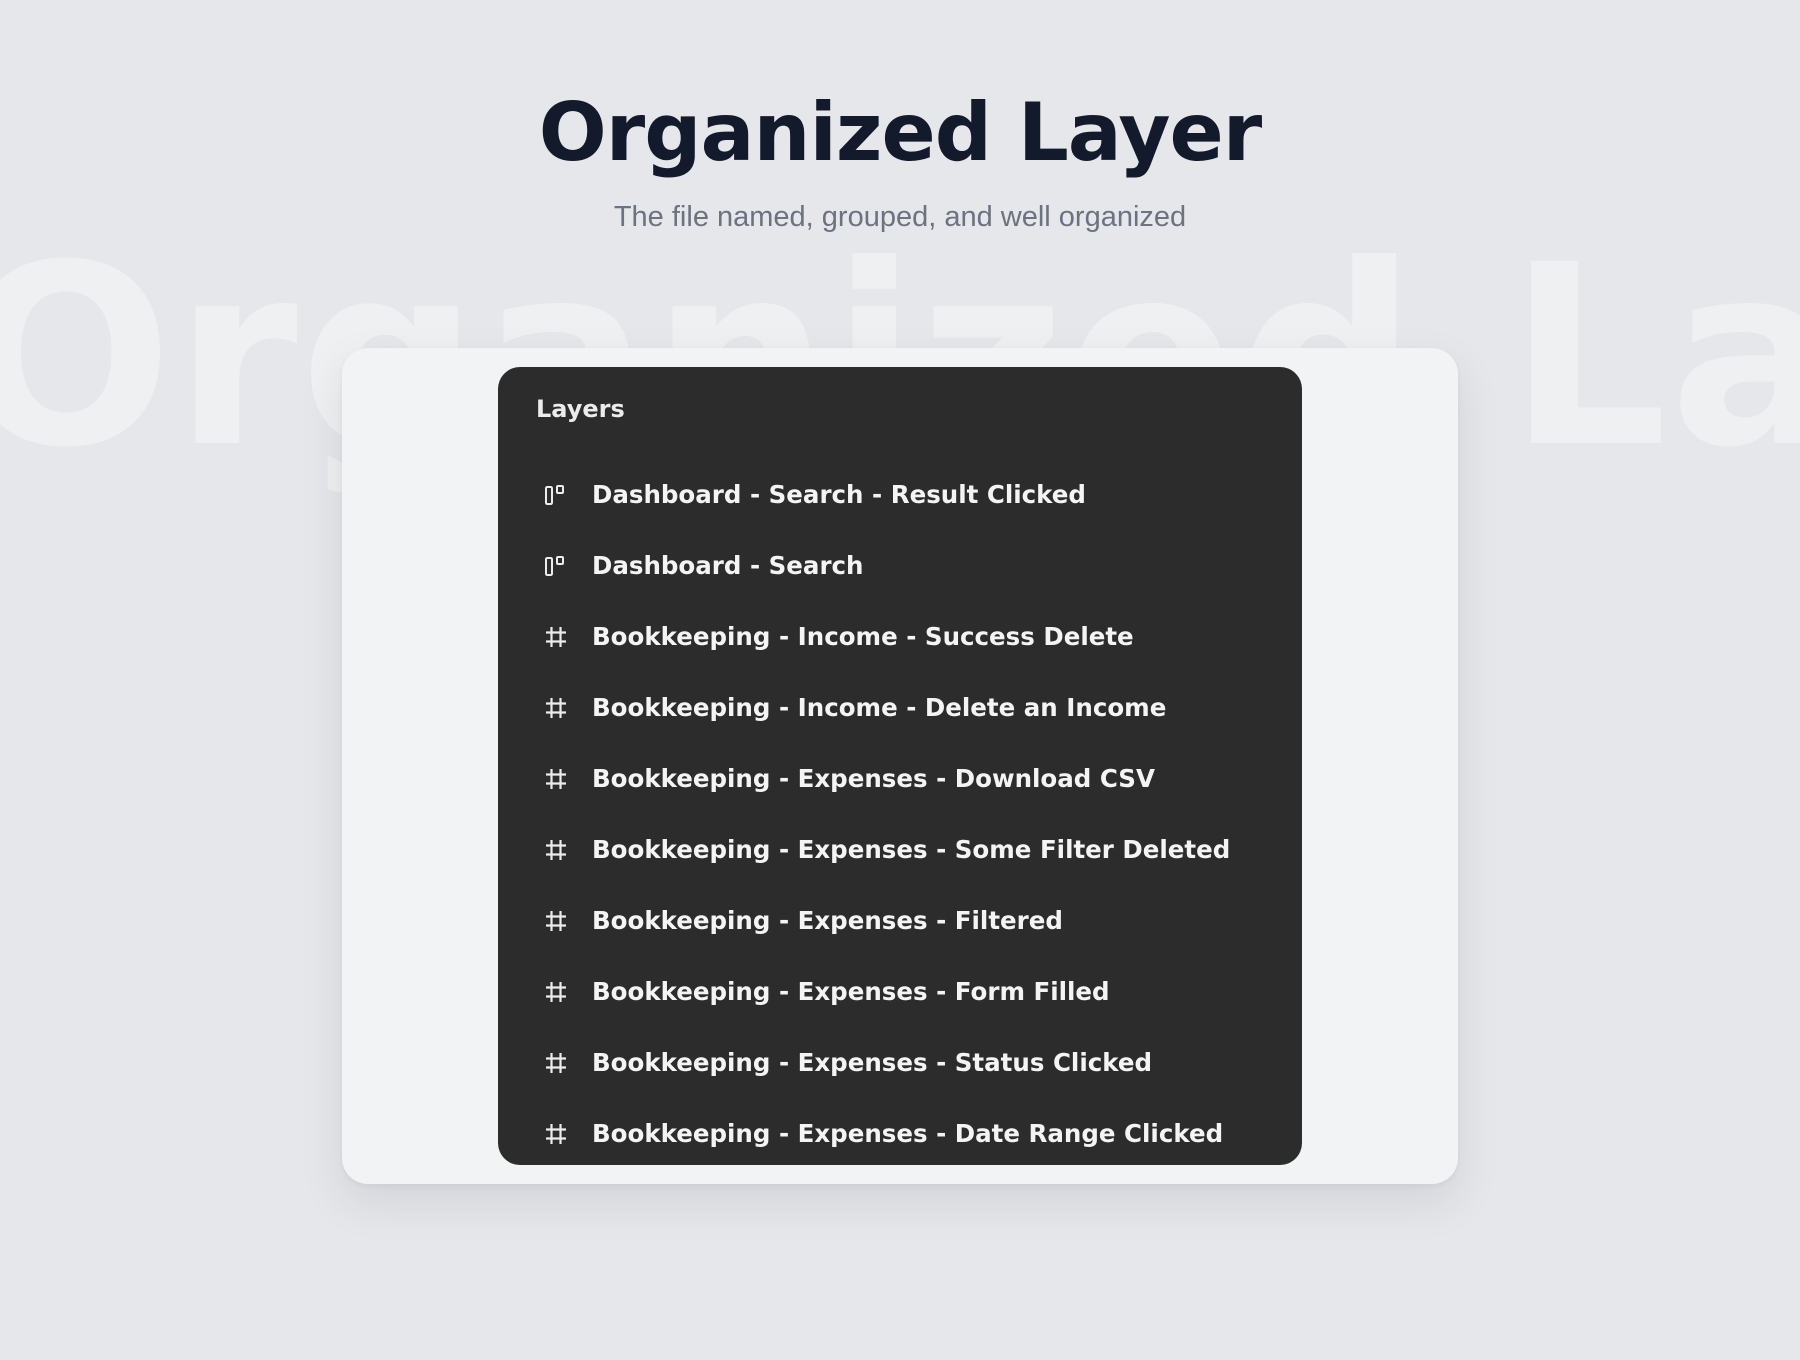 The image size is (1800, 1360). I want to click on layer-label: Bookkeeping - Expenses - Filtered, so click(827, 920).